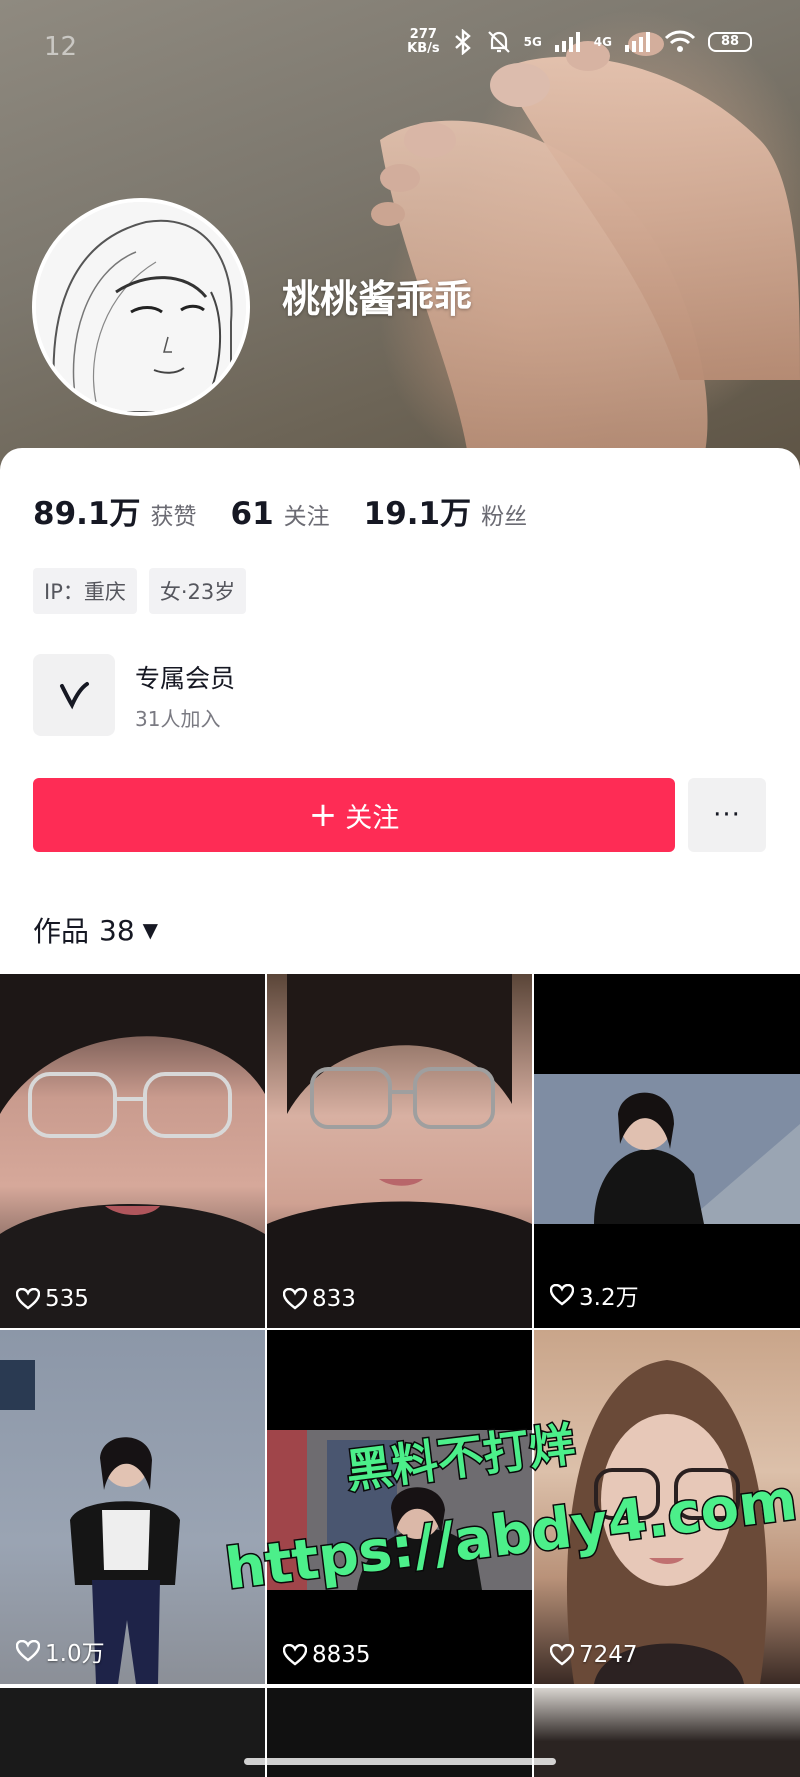 The image size is (800, 1777). What do you see at coordinates (417, 514) in the screenshot?
I see `stat-followers-value: 19.1万` at bounding box center [417, 514].